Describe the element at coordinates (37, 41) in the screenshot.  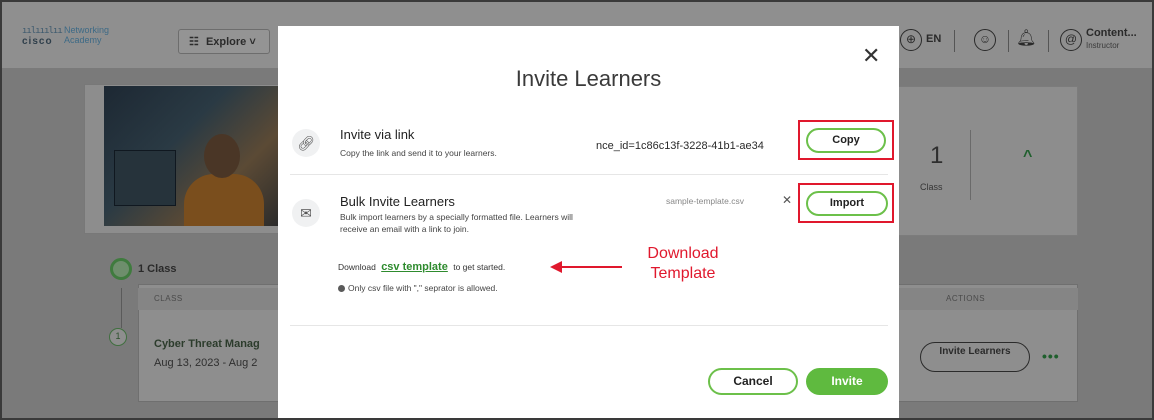
I see `cisco-wordmark: cisco` at that location.